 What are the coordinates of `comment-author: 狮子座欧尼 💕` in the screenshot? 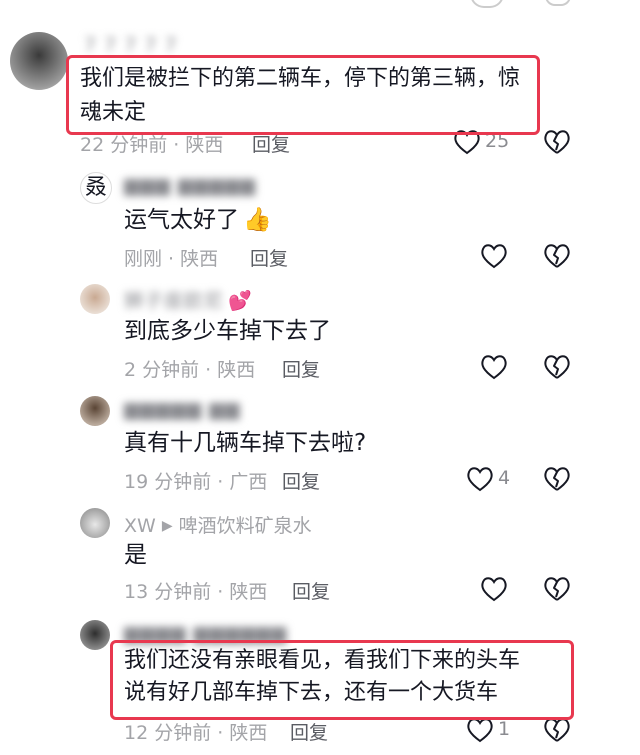 It's located at (188, 299).